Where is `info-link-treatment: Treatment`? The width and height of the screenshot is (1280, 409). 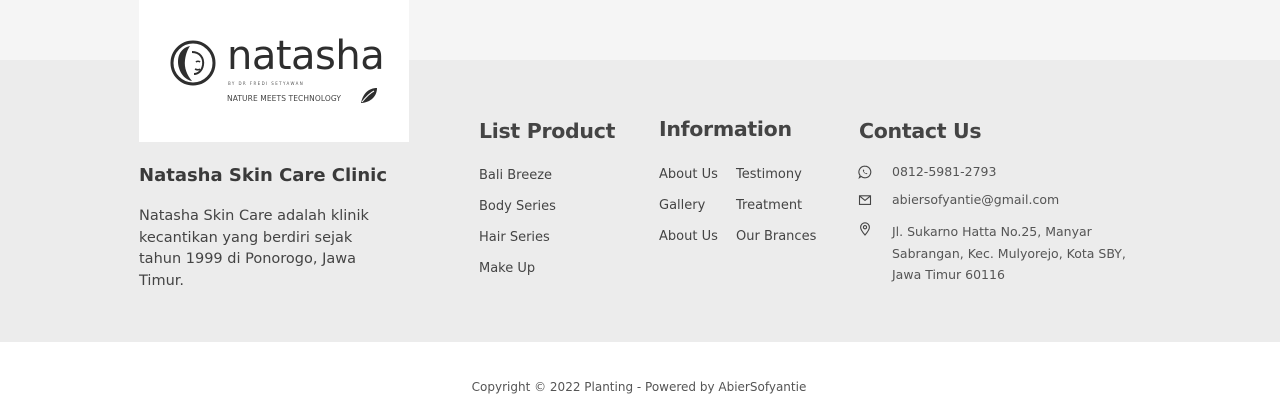
info-link-treatment: Treatment is located at coordinates (769, 205).